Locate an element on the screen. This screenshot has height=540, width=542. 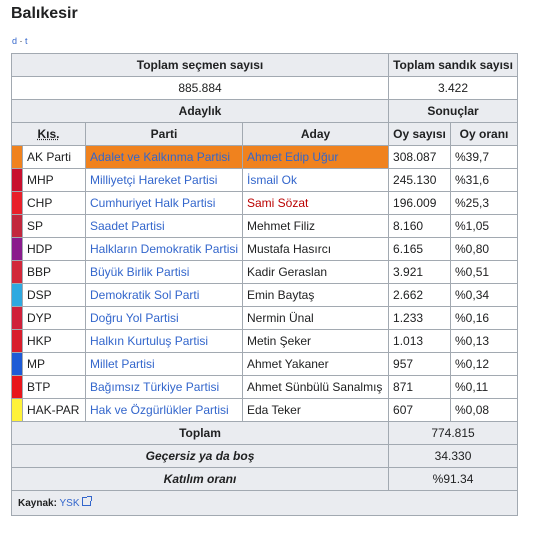
totals-row: Toplam 774.815 is located at coordinates (264, 433).